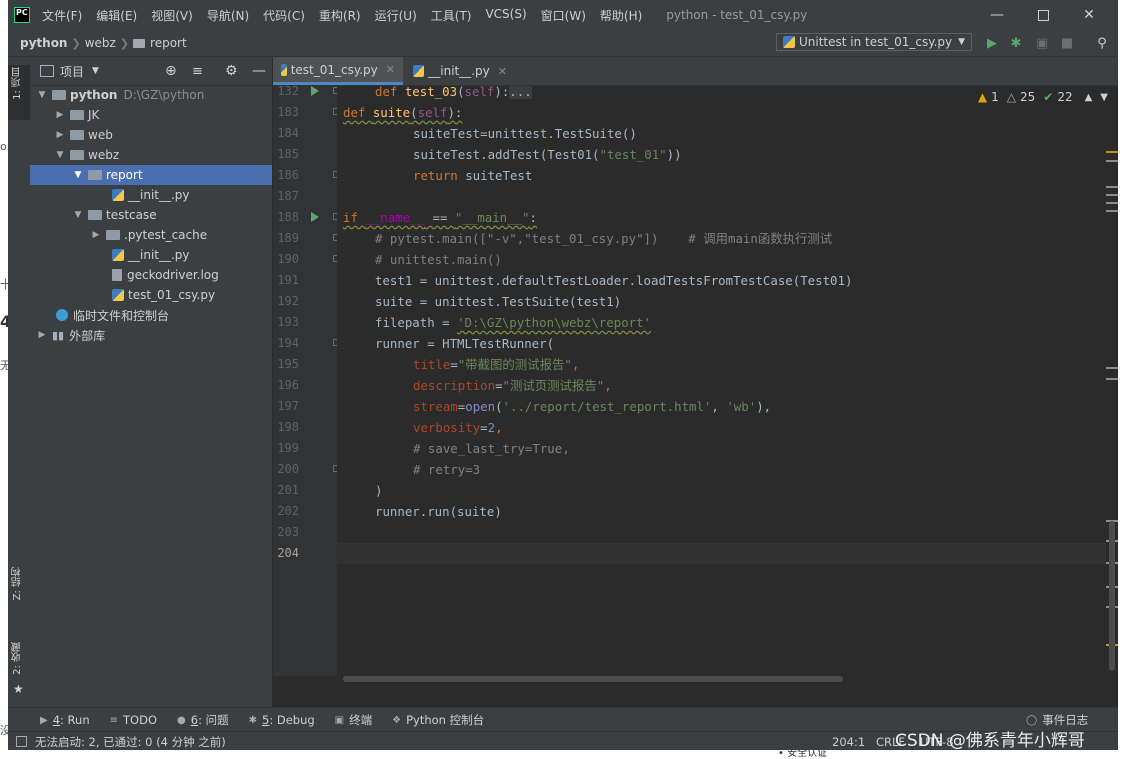 Image resolution: width=1125 pixels, height=759 pixels. I want to click on menu-code: 代码(C), so click(284, 15).